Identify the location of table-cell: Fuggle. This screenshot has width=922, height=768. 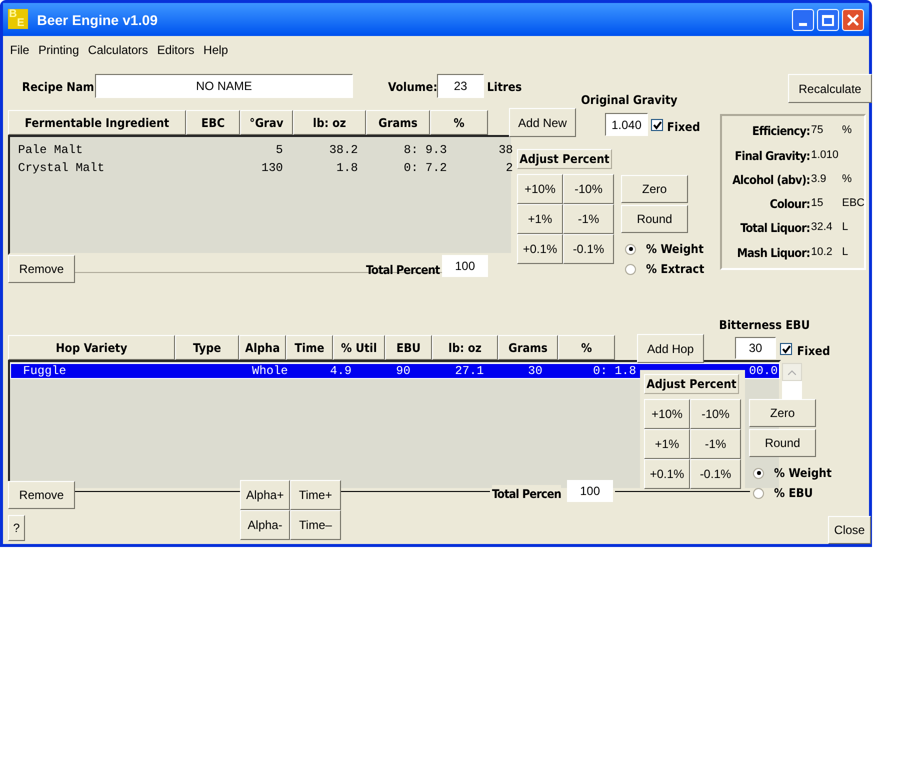
(44, 371).